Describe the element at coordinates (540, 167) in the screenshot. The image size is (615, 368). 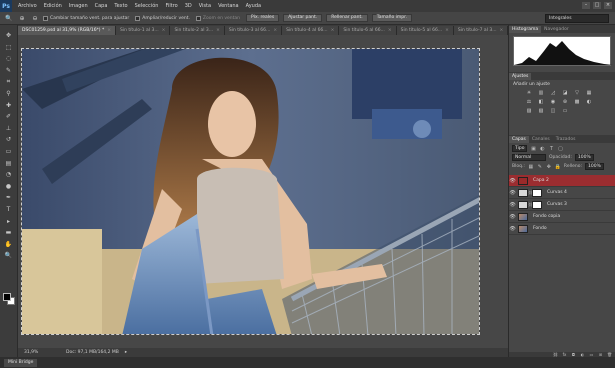
I see `lock-pixels-icon: ✎` at that location.